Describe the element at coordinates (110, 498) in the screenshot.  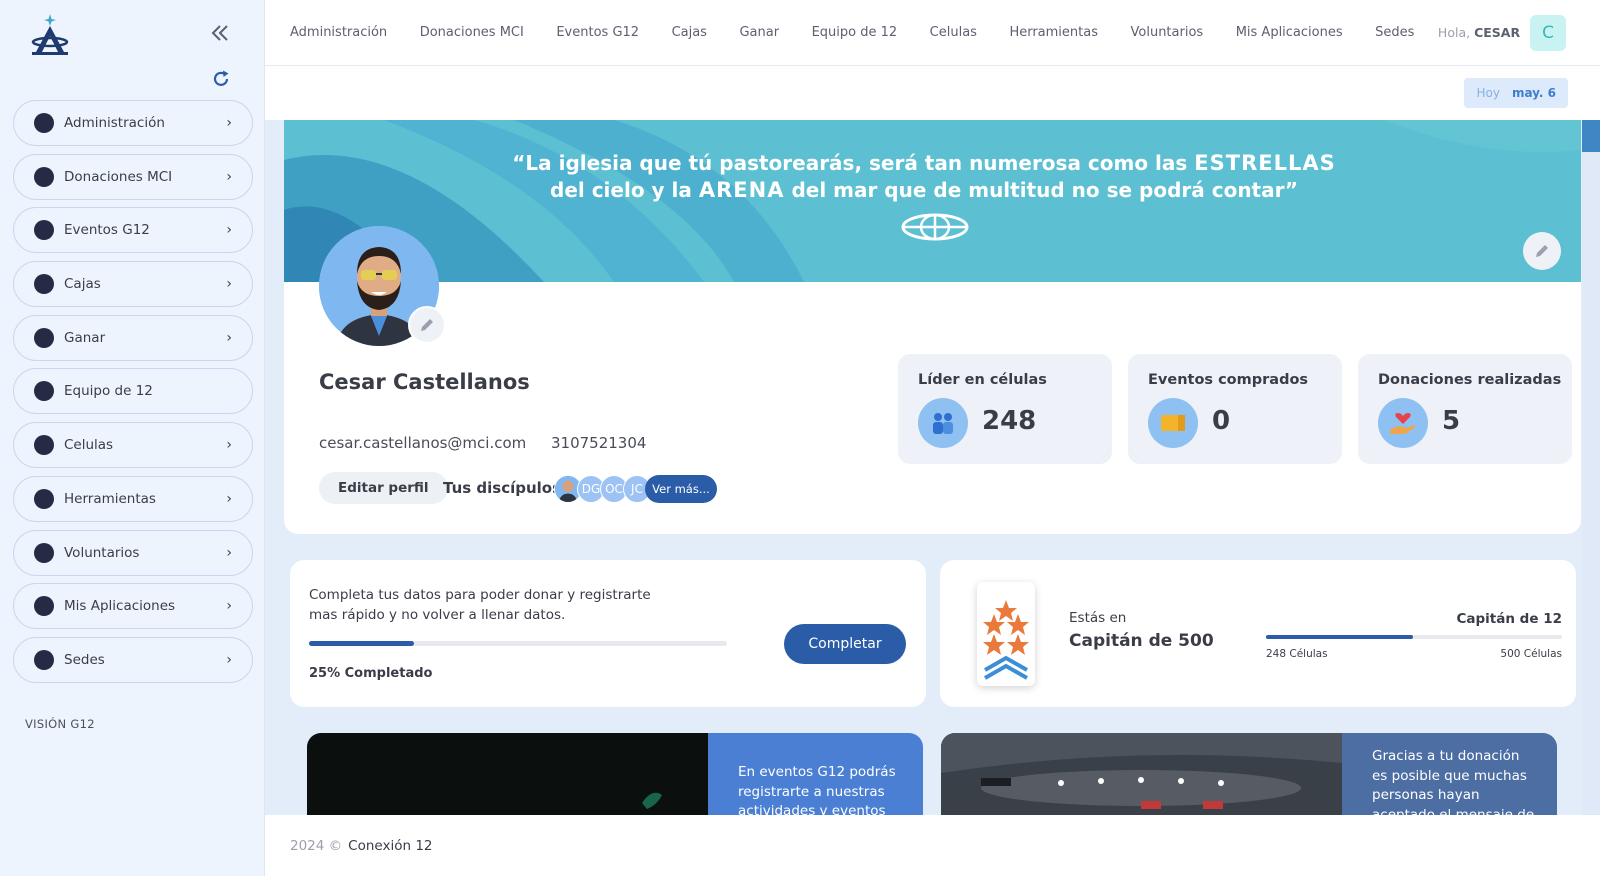
I see `sidebar-item-label: Herramientas` at that location.